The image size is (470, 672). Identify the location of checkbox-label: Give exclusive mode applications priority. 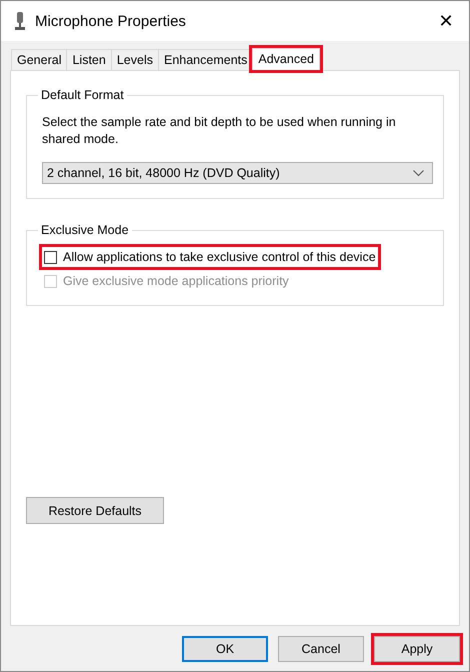
(176, 281).